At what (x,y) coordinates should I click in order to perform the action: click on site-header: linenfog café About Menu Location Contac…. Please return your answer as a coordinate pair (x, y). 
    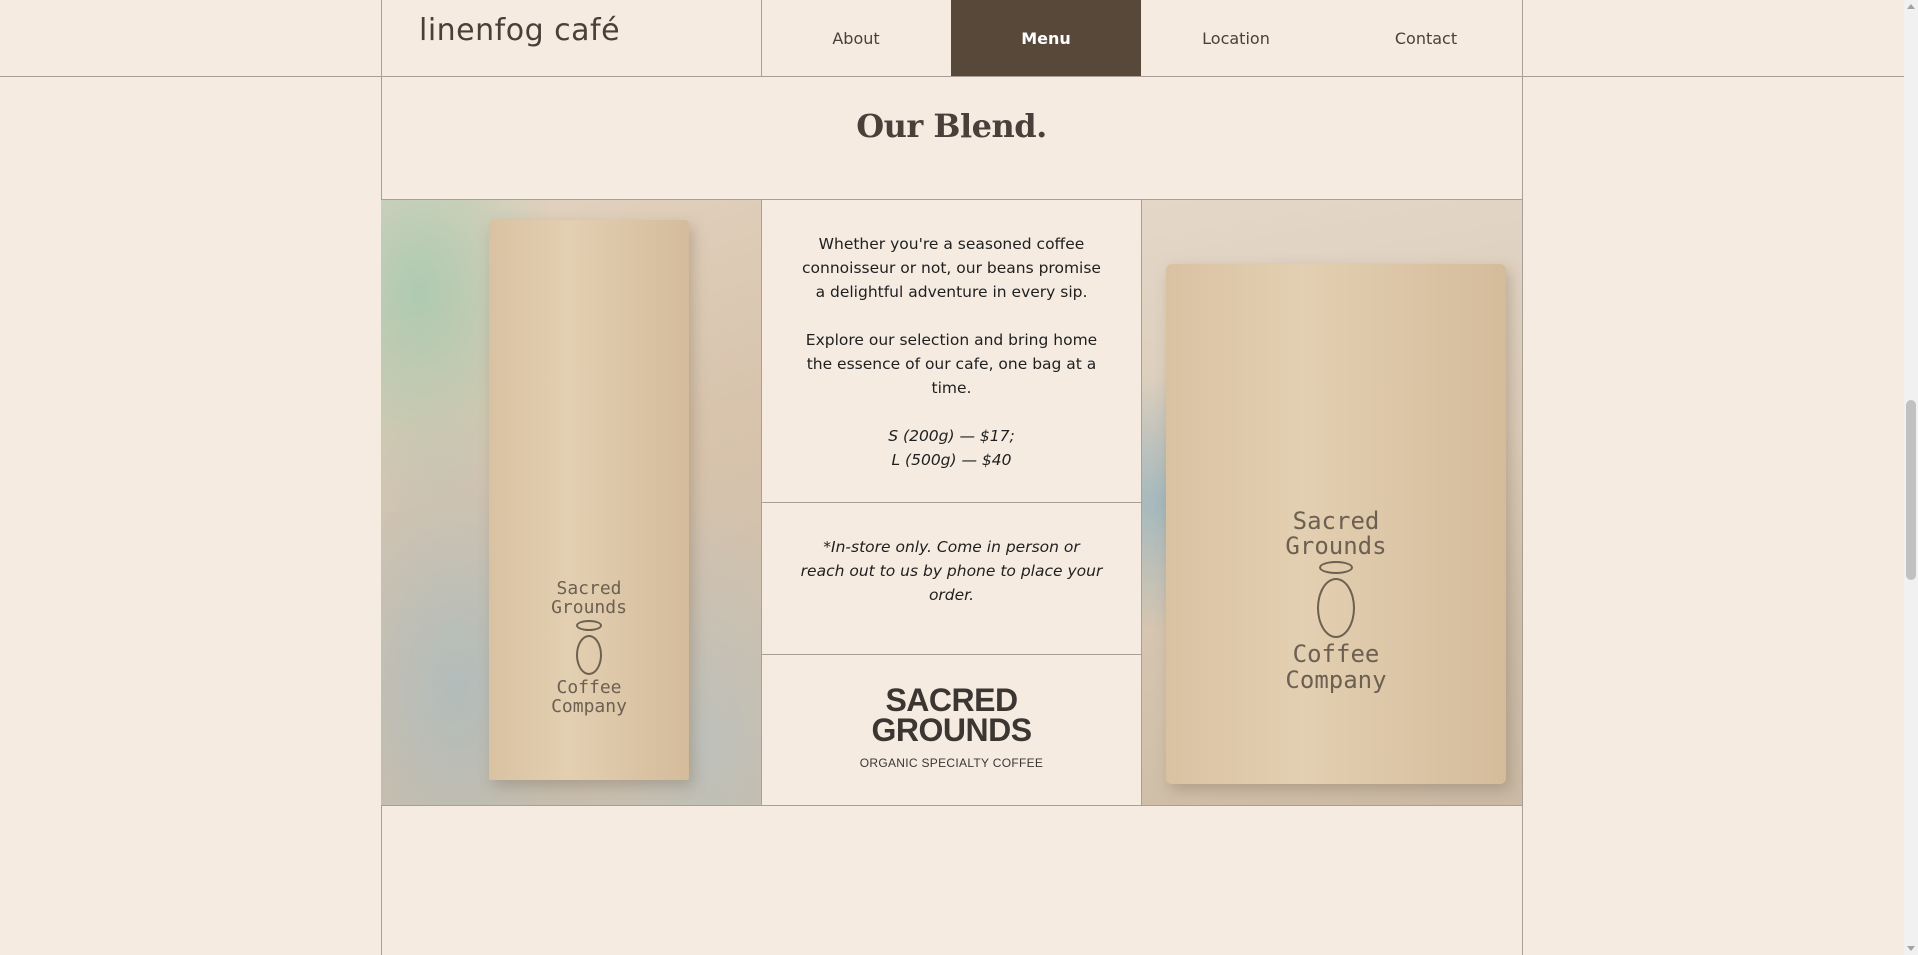
    Looking at the image, I should click on (952, 38).